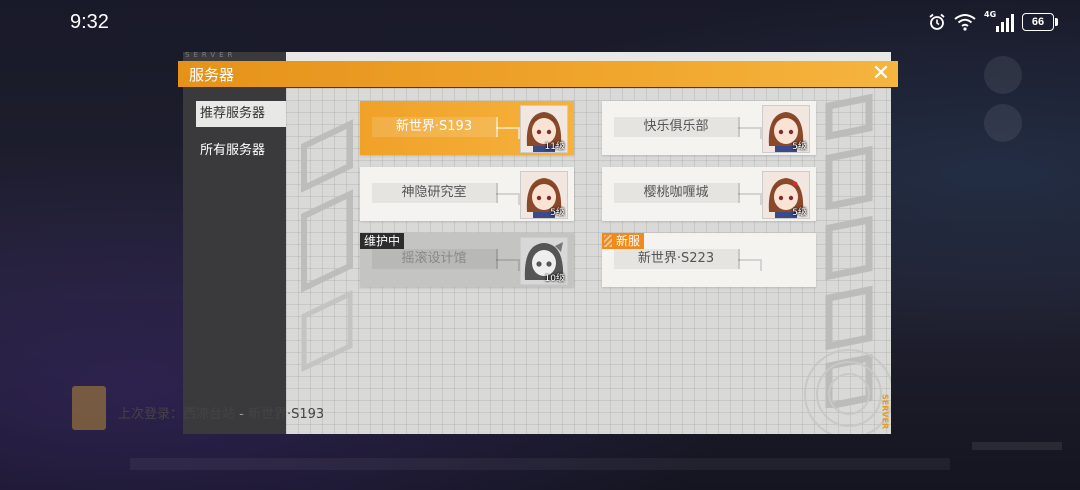 Image resolution: width=1080 pixels, height=490 pixels. I want to click on player-level: 11级, so click(554, 147).